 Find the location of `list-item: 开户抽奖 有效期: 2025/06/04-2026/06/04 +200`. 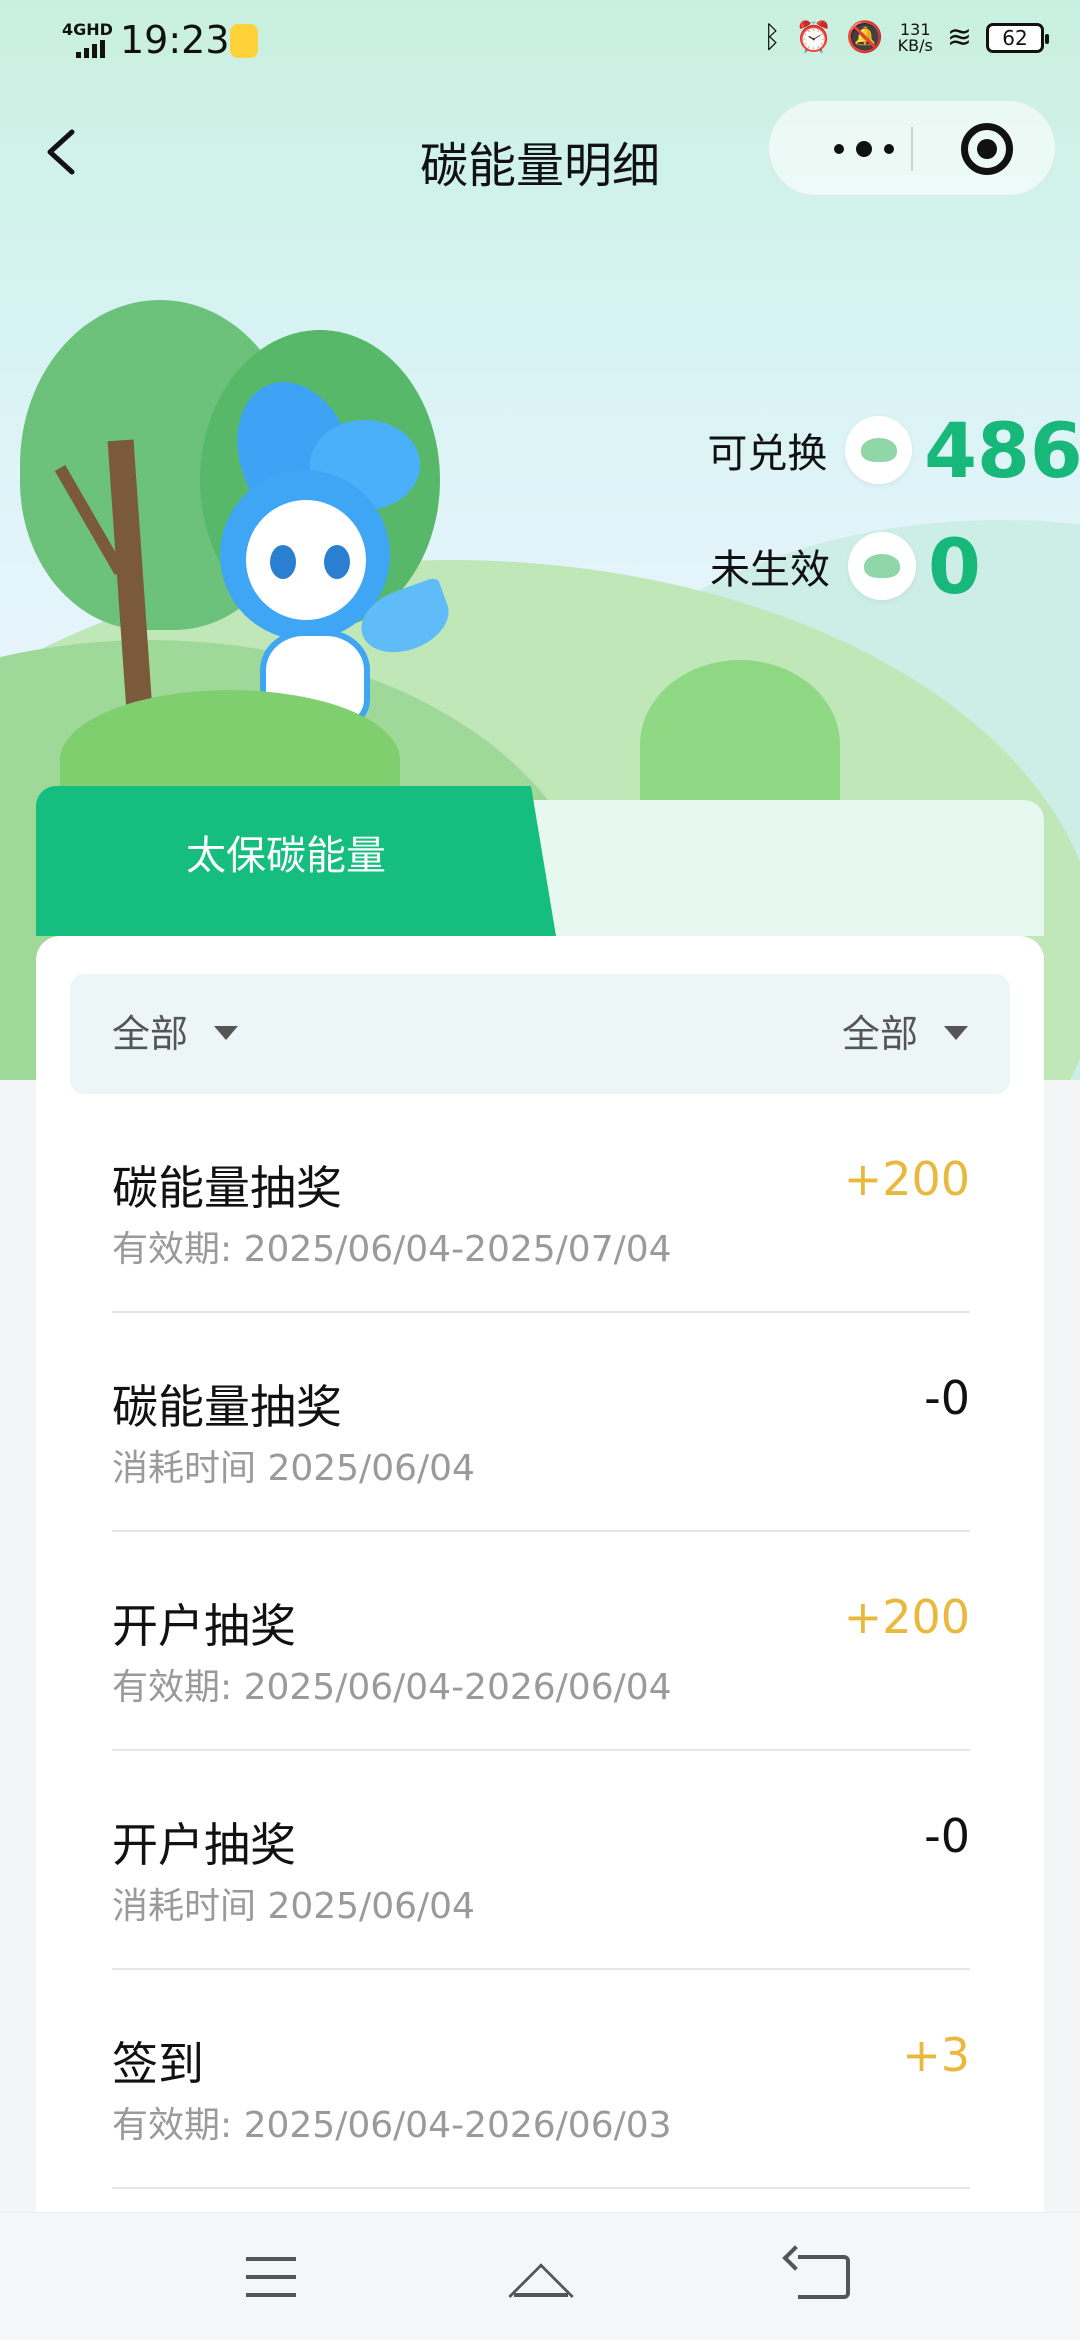

list-item: 开户抽奖 有效期: 2025/06/04-2026/06/04 +200 is located at coordinates (541, 1641).